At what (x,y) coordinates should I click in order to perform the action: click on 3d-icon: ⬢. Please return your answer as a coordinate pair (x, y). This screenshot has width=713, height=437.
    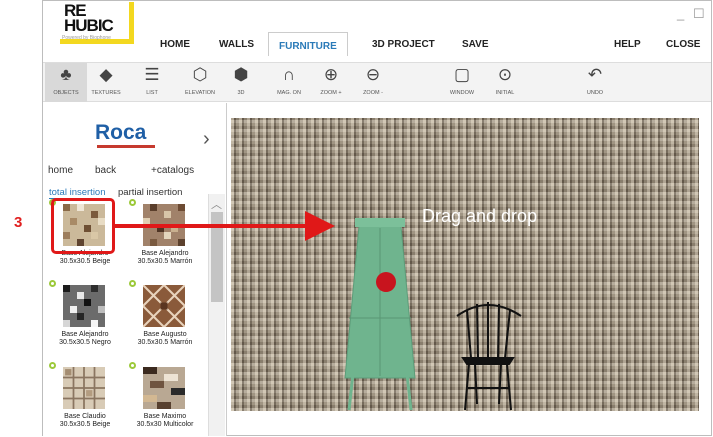
    Looking at the image, I should click on (241, 74).